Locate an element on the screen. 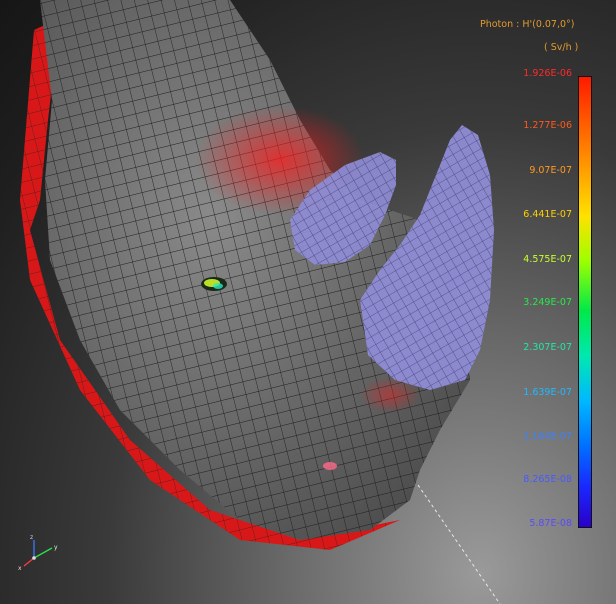 This screenshot has width=616, height=604. legend-tick: 3.249E-07 is located at coordinates (547, 302).